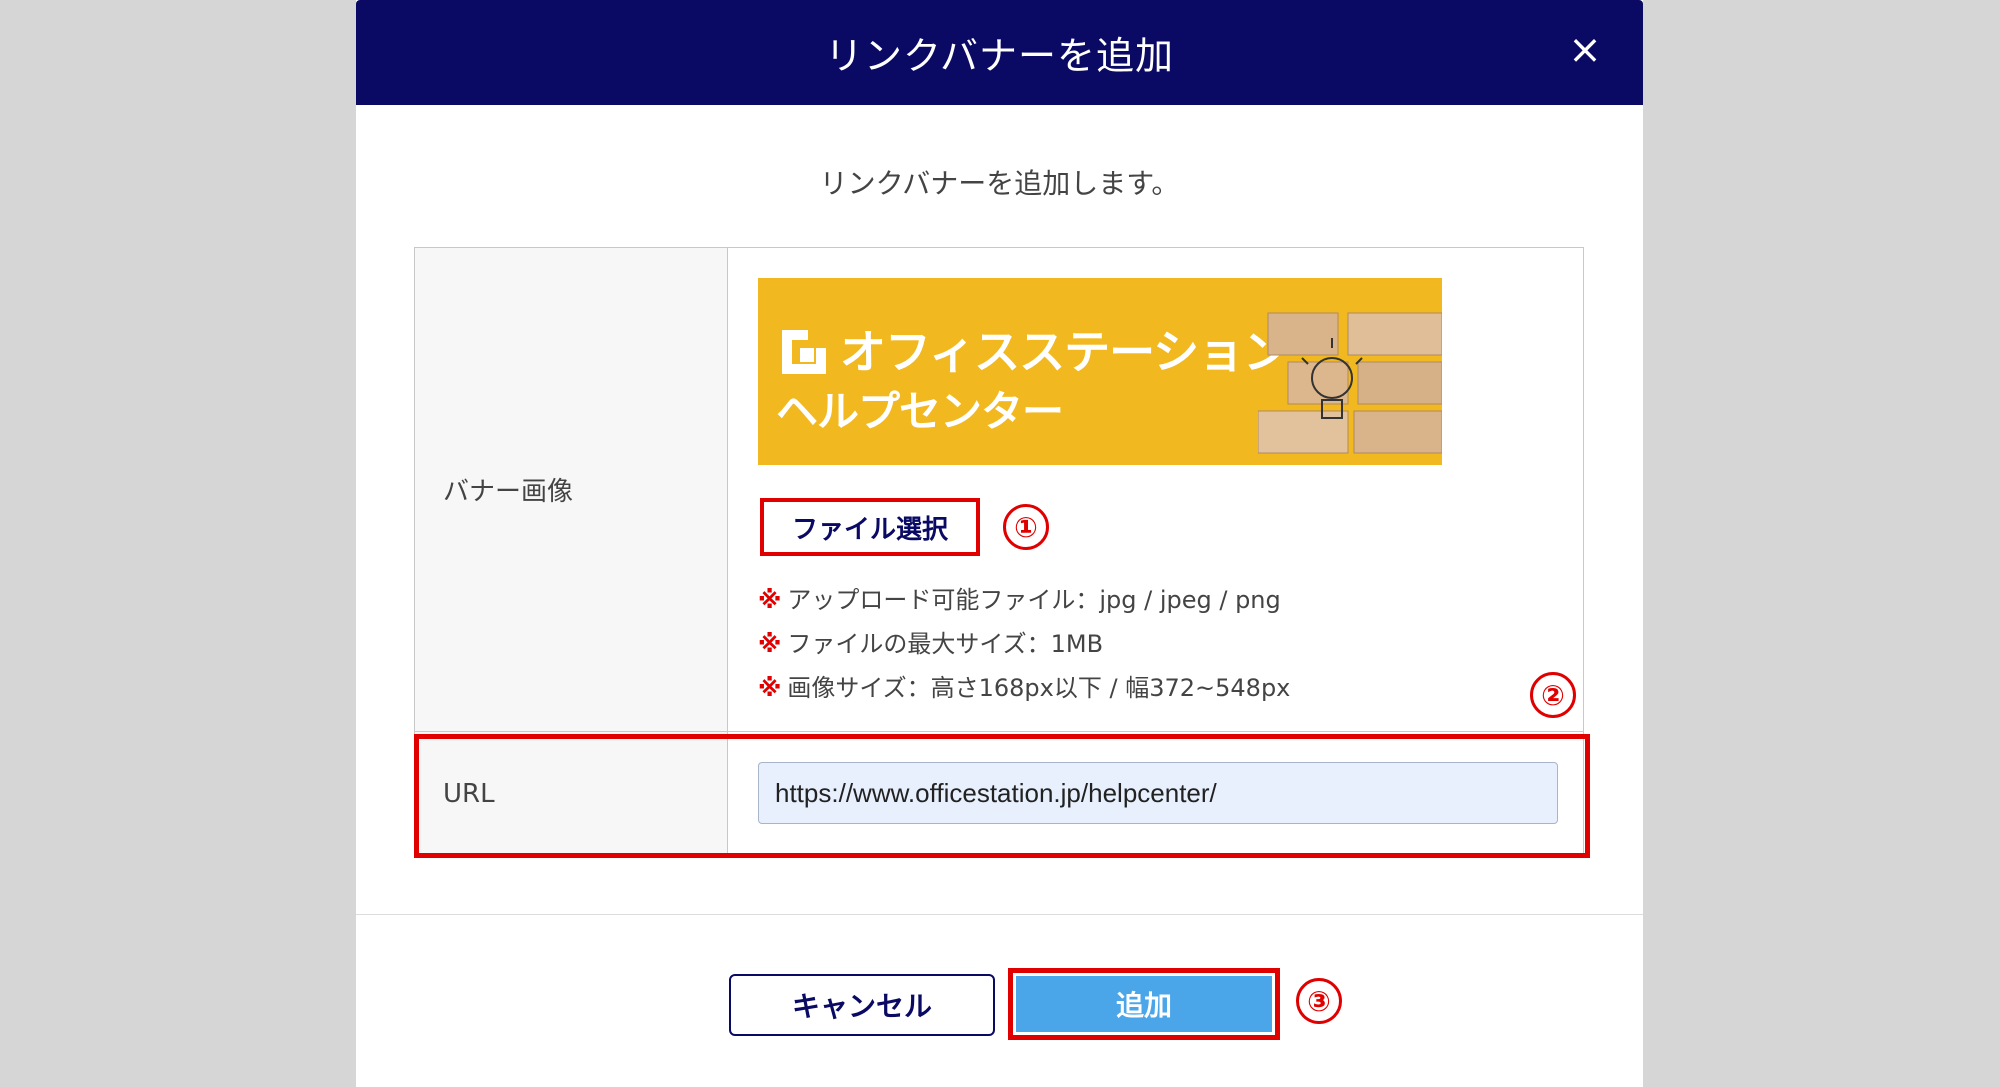  I want to click on callout-3: ③, so click(1319, 1001).